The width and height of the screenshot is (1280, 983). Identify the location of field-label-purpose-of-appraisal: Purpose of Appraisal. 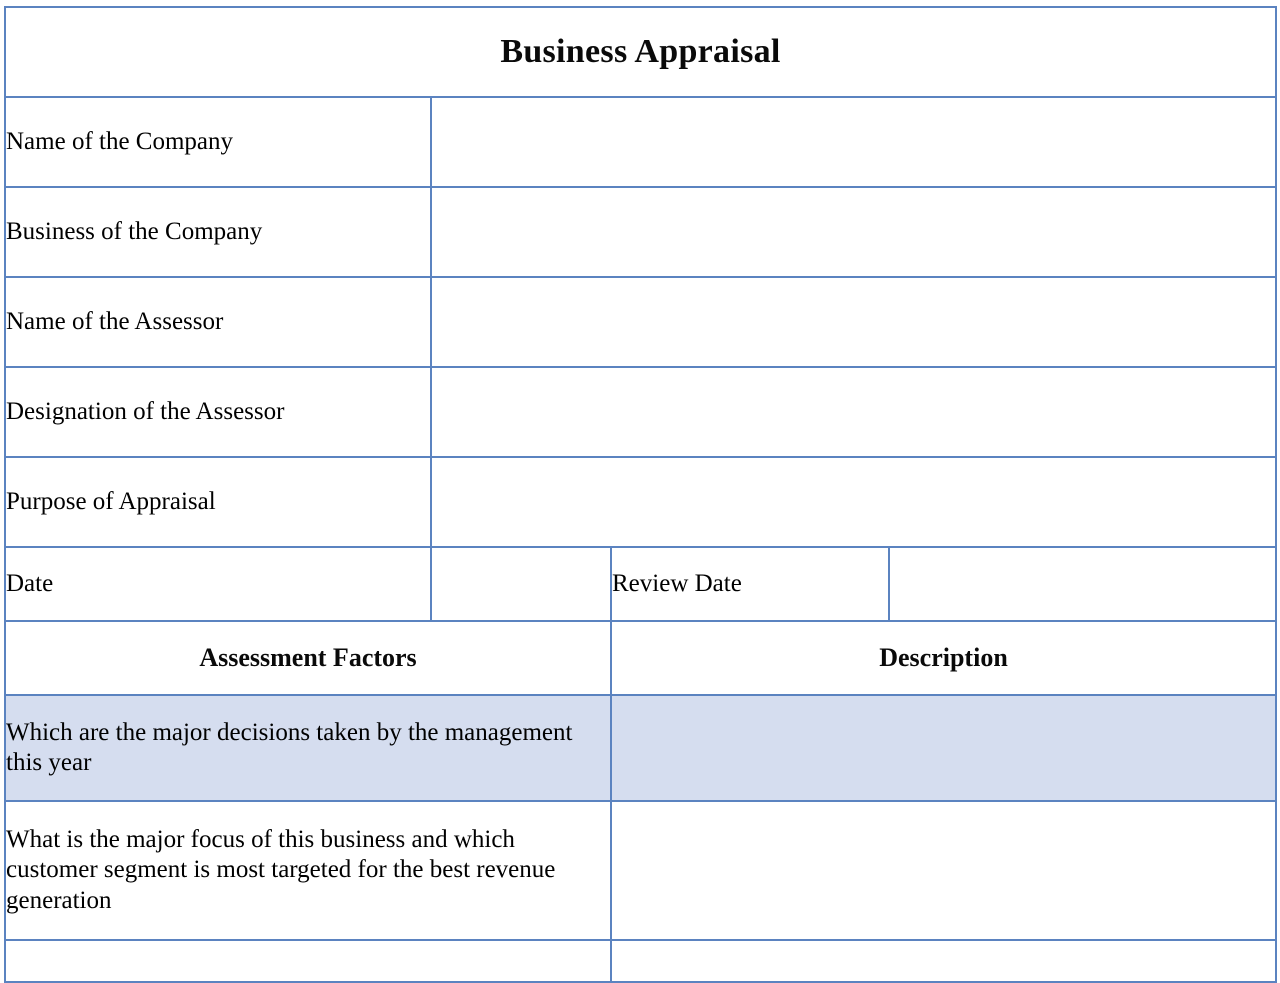
(218, 502).